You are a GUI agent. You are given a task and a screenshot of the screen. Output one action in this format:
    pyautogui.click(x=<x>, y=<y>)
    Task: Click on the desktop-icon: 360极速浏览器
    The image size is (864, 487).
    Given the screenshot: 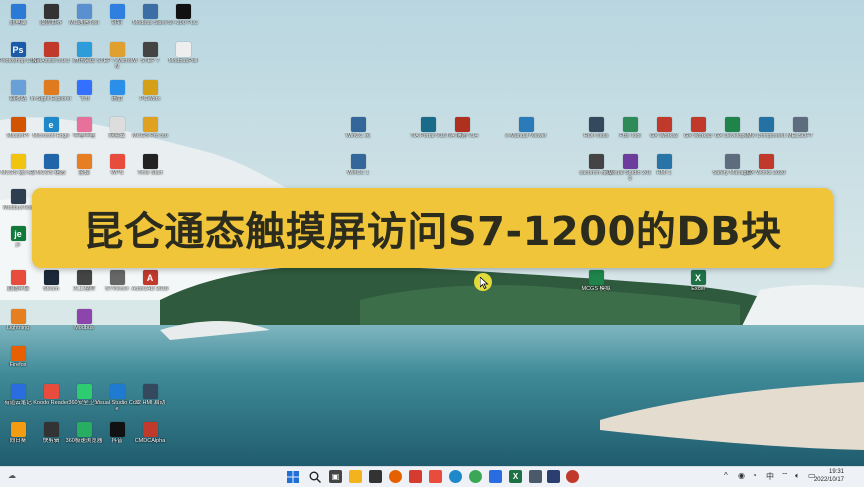 What is the action you would take?
    pyautogui.click(x=84, y=437)
    